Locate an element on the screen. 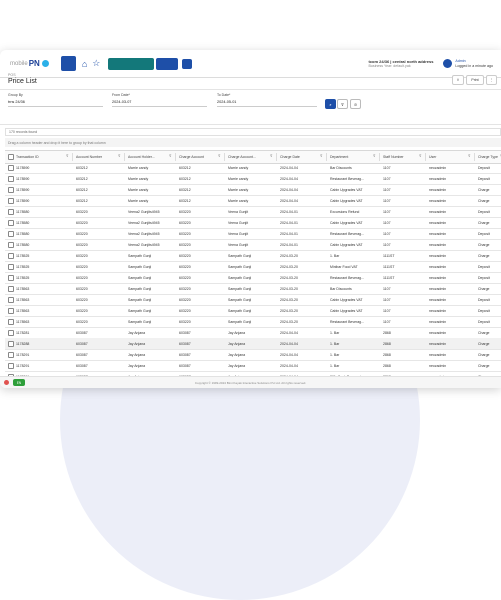 The height and width of the screenshot is (600, 501). select-all-checkbox is located at coordinates (11, 157).